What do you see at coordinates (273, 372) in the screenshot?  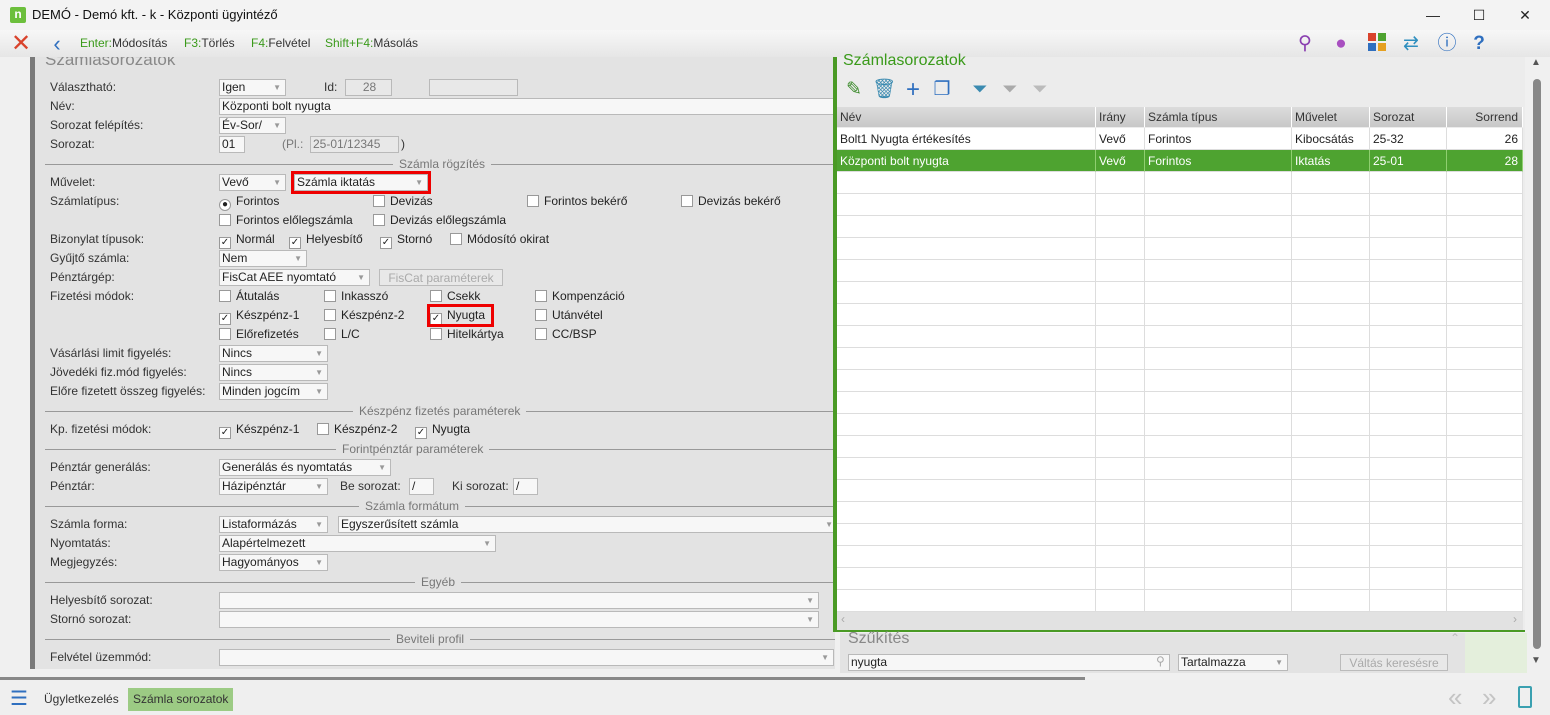 I see `excise-select: Nincs` at bounding box center [273, 372].